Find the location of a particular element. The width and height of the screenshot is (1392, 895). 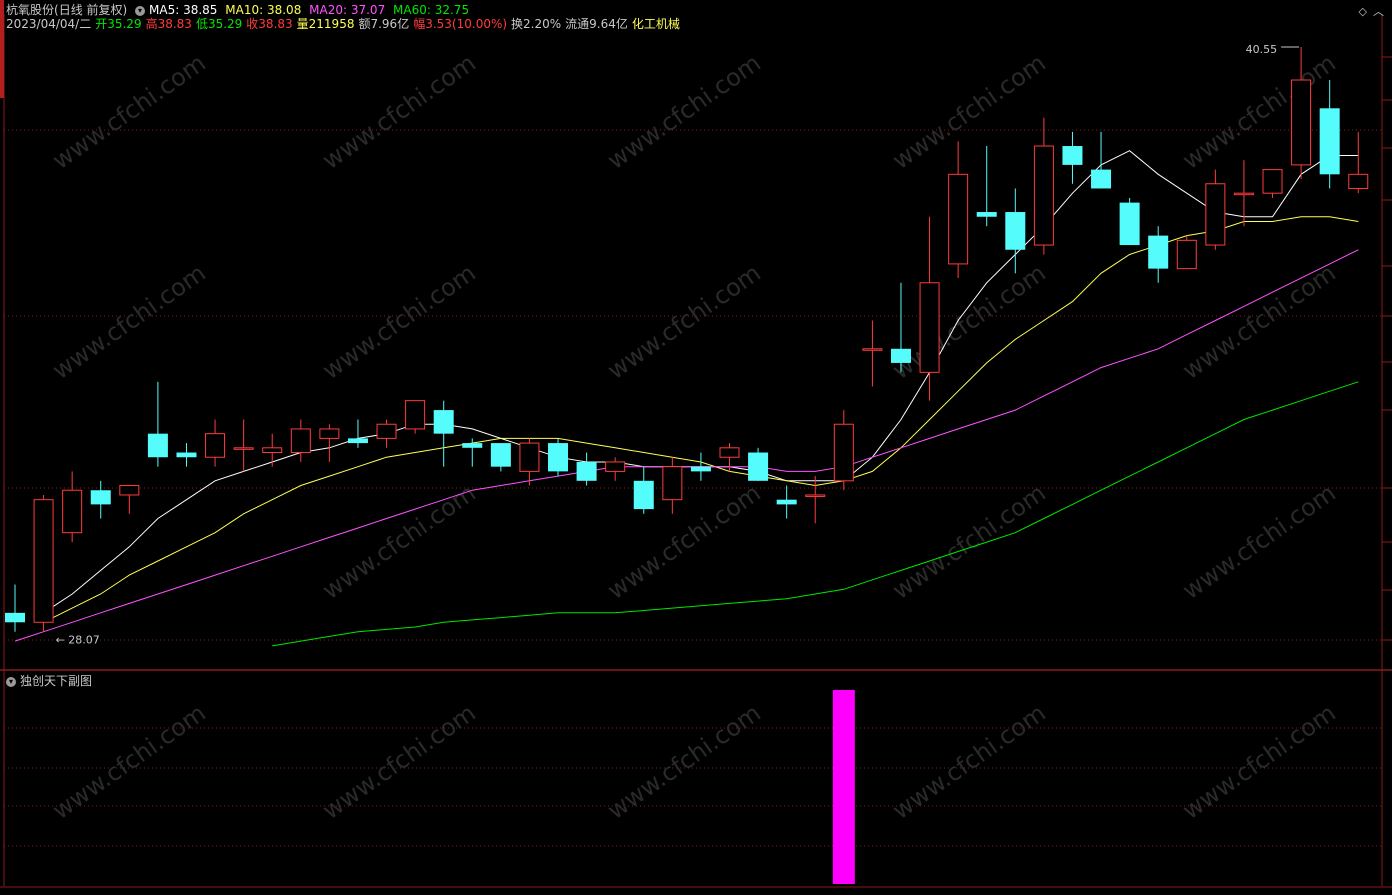

industry-label: 化工机械 is located at coordinates (656, 24).